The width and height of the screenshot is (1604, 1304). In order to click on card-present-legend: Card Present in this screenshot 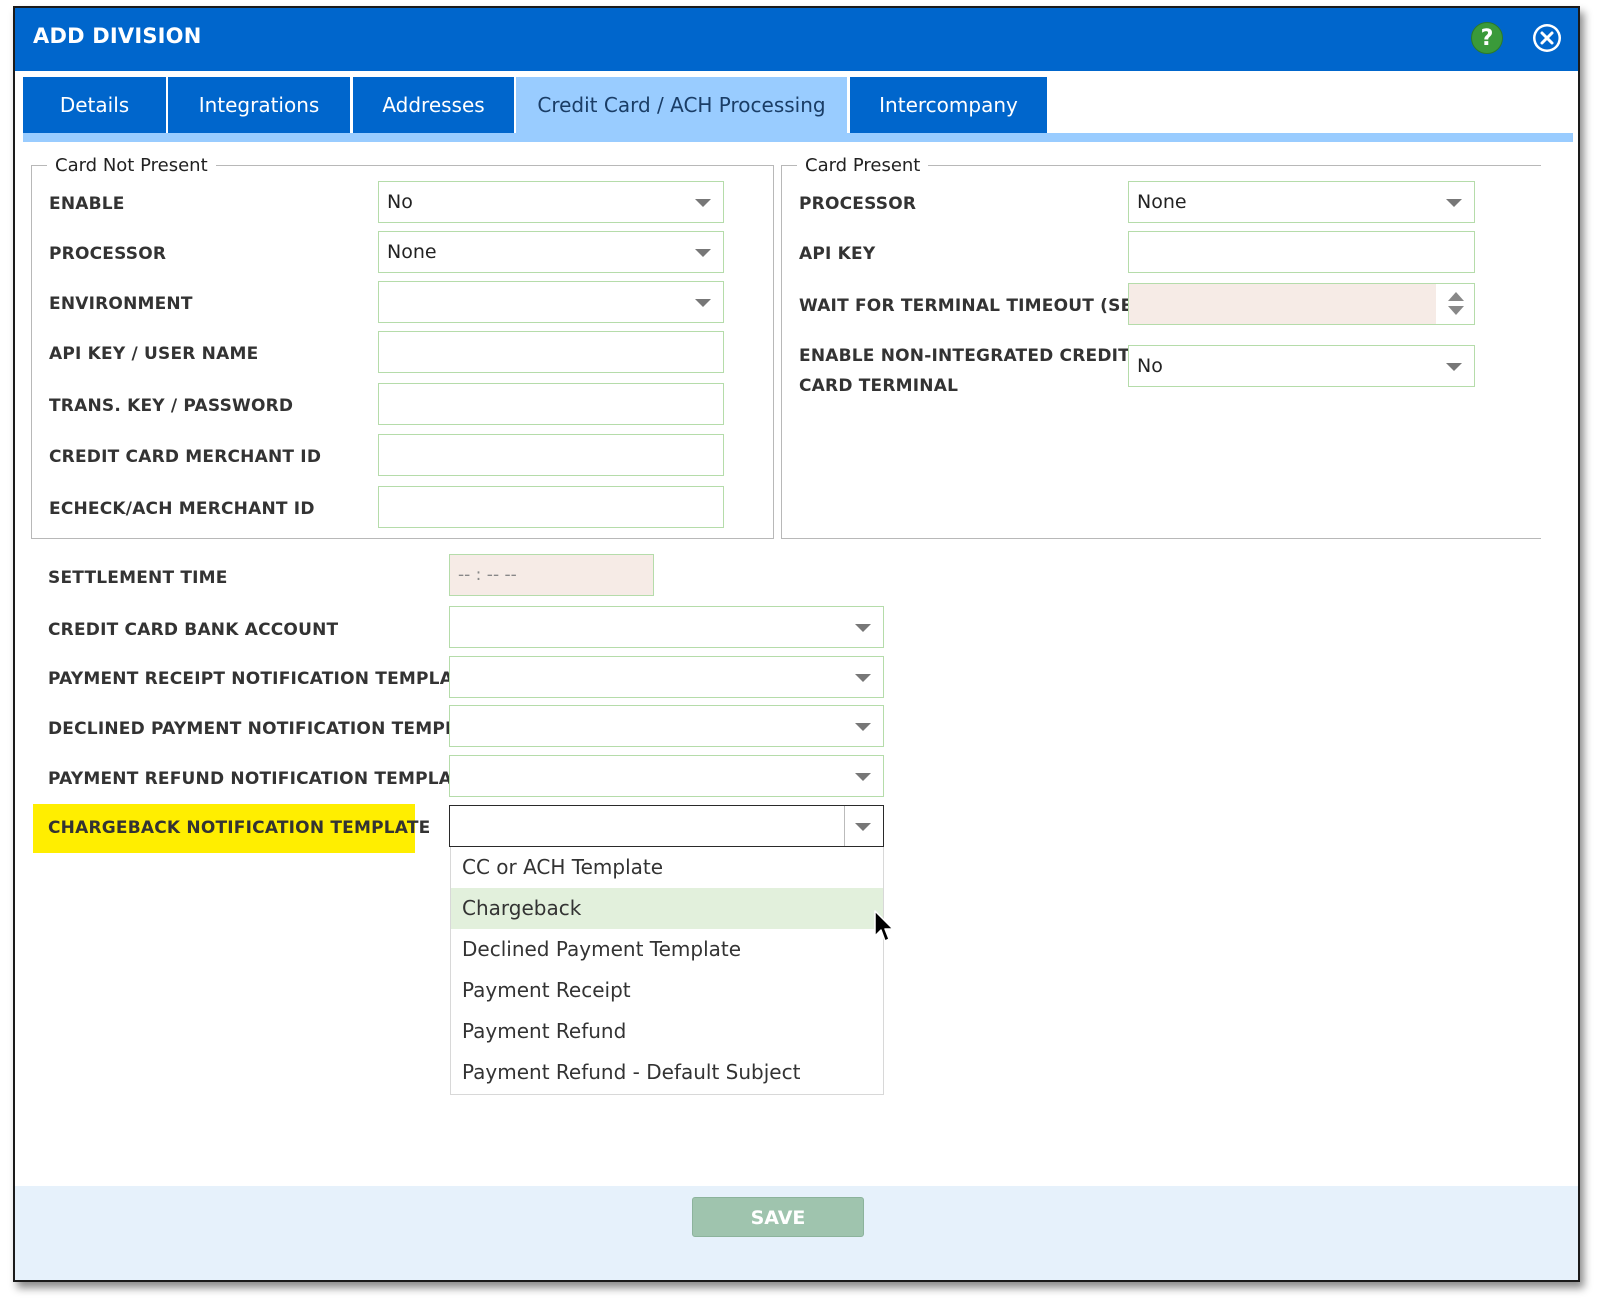, I will do `click(863, 165)`.